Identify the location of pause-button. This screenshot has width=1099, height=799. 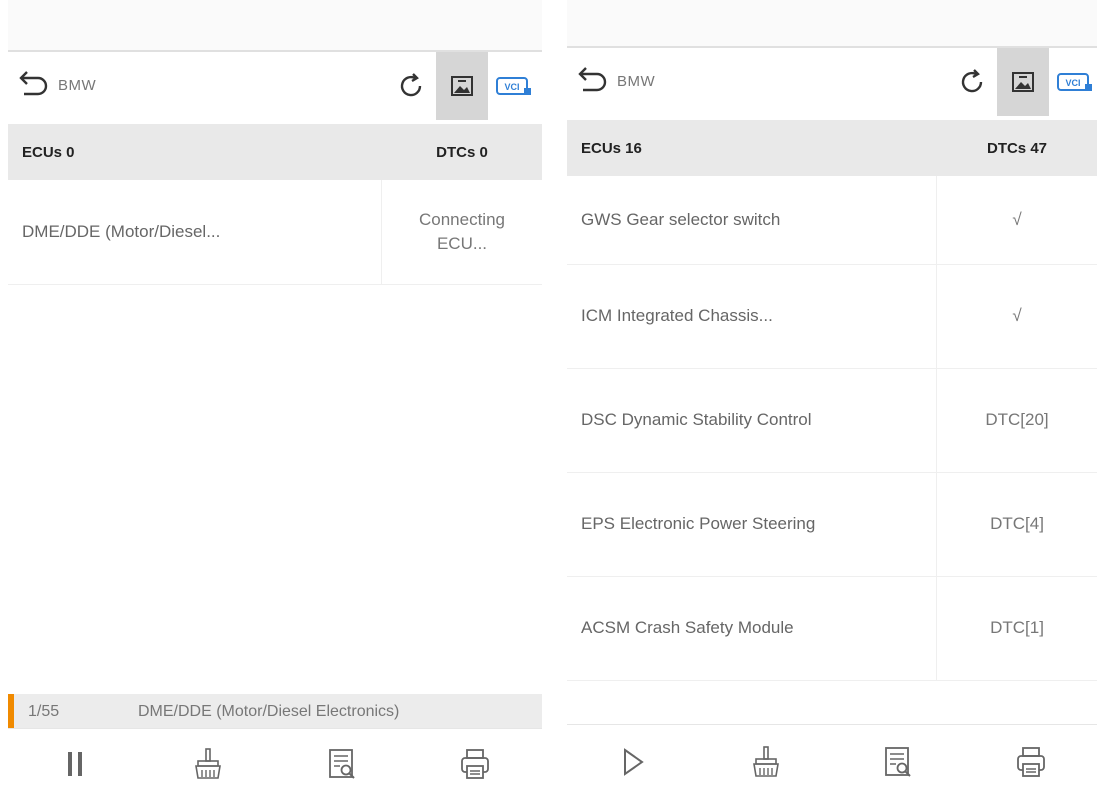
(75, 764).